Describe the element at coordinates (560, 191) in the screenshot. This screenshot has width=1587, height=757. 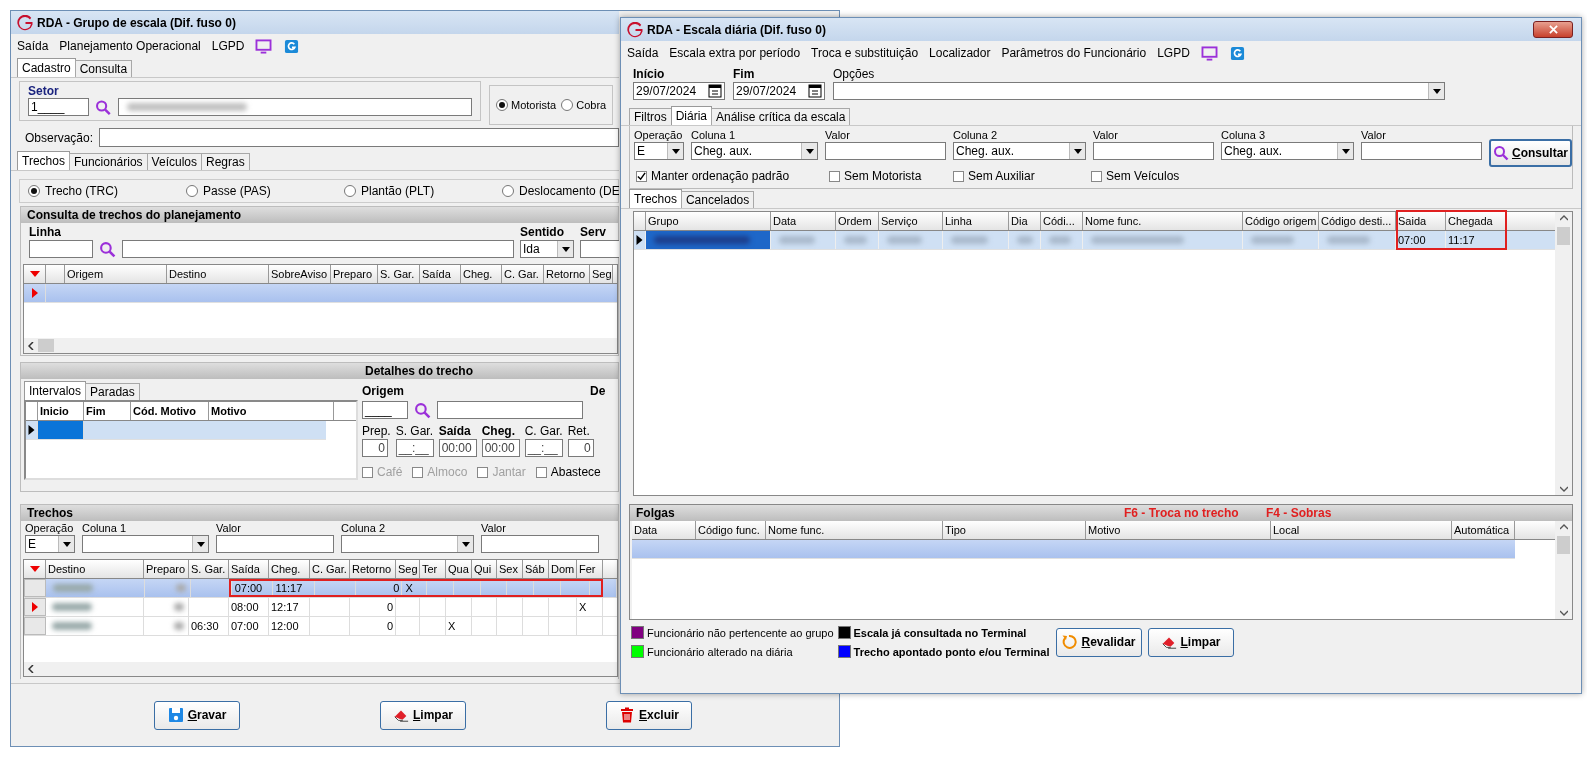
I see `radio-button: Deslocamento (DE` at that location.